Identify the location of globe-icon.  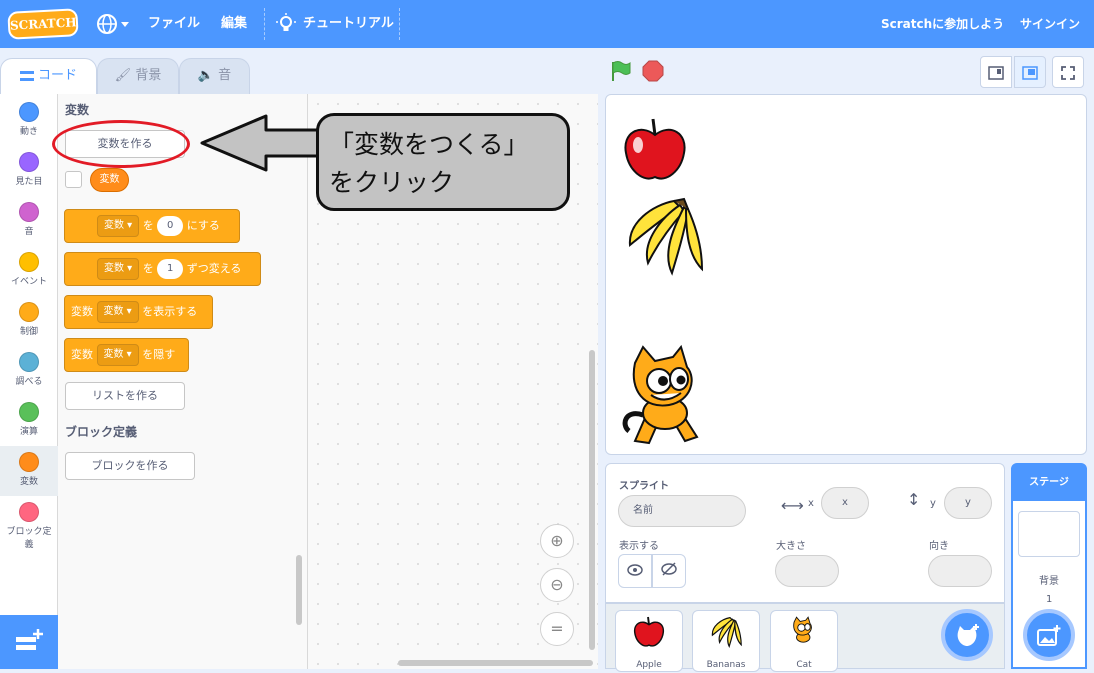
(114, 24).